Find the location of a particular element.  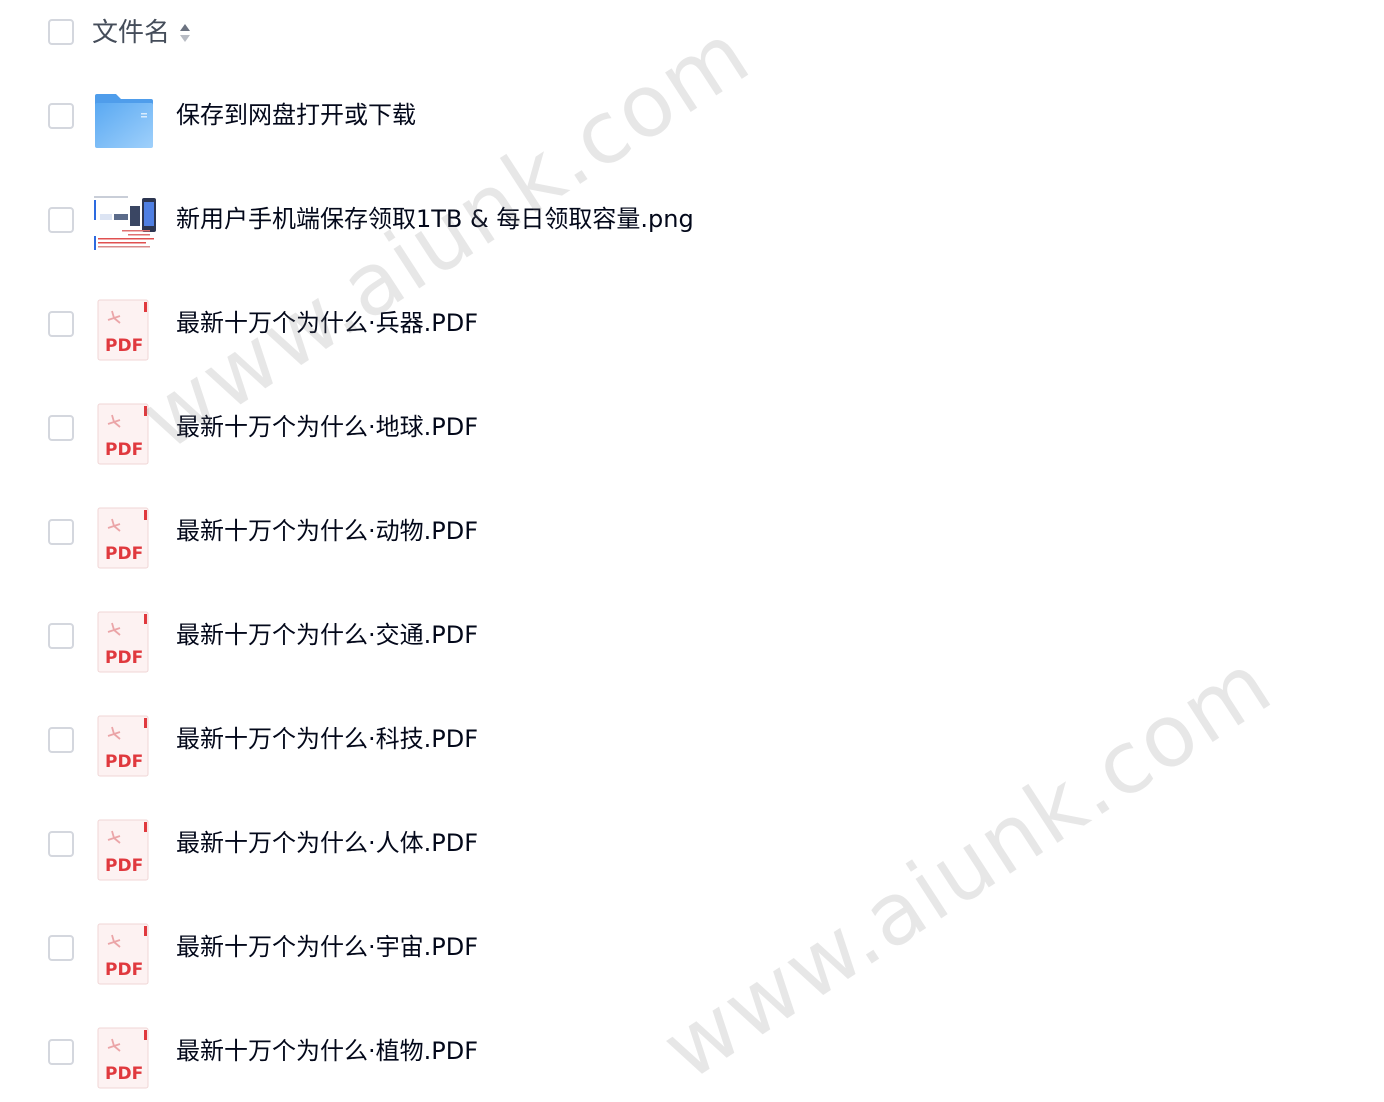

image-thumbnail is located at coordinates (124, 226).